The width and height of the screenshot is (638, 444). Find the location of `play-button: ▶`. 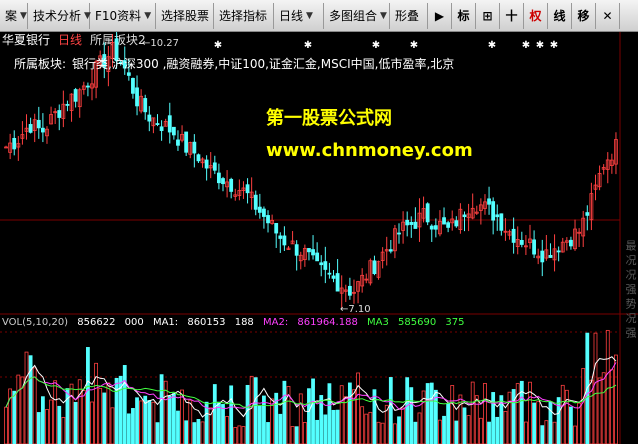

play-button: ▶ is located at coordinates (440, 15).